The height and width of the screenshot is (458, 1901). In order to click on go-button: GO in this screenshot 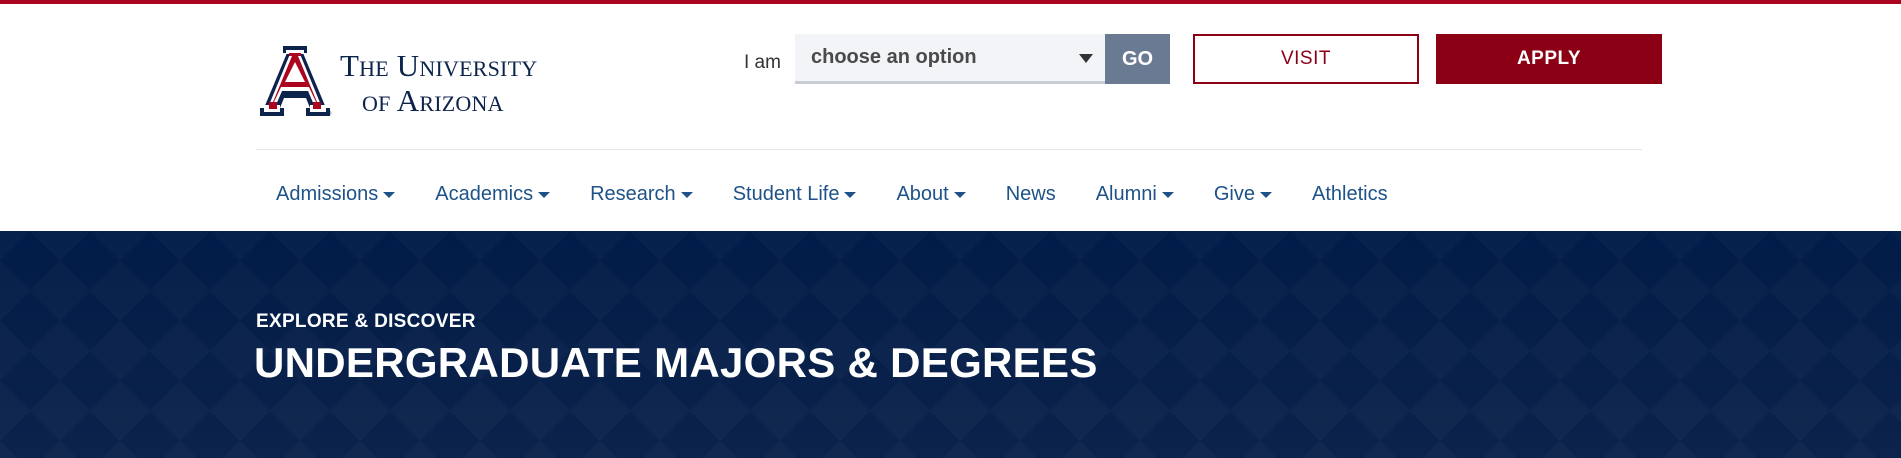, I will do `click(1137, 59)`.